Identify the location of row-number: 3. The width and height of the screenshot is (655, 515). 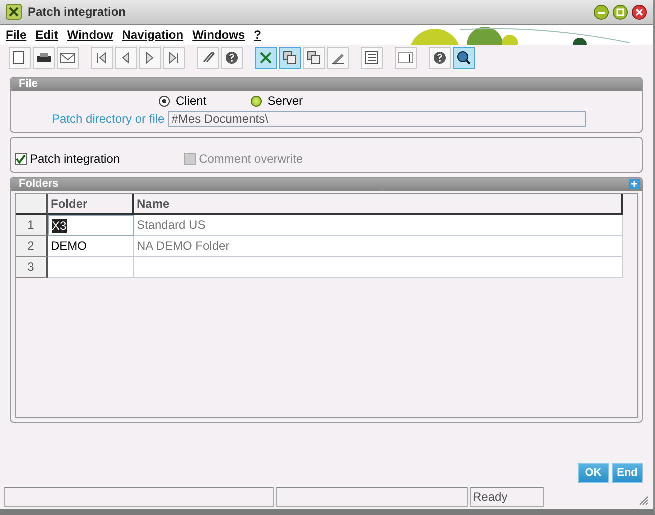
(32, 267).